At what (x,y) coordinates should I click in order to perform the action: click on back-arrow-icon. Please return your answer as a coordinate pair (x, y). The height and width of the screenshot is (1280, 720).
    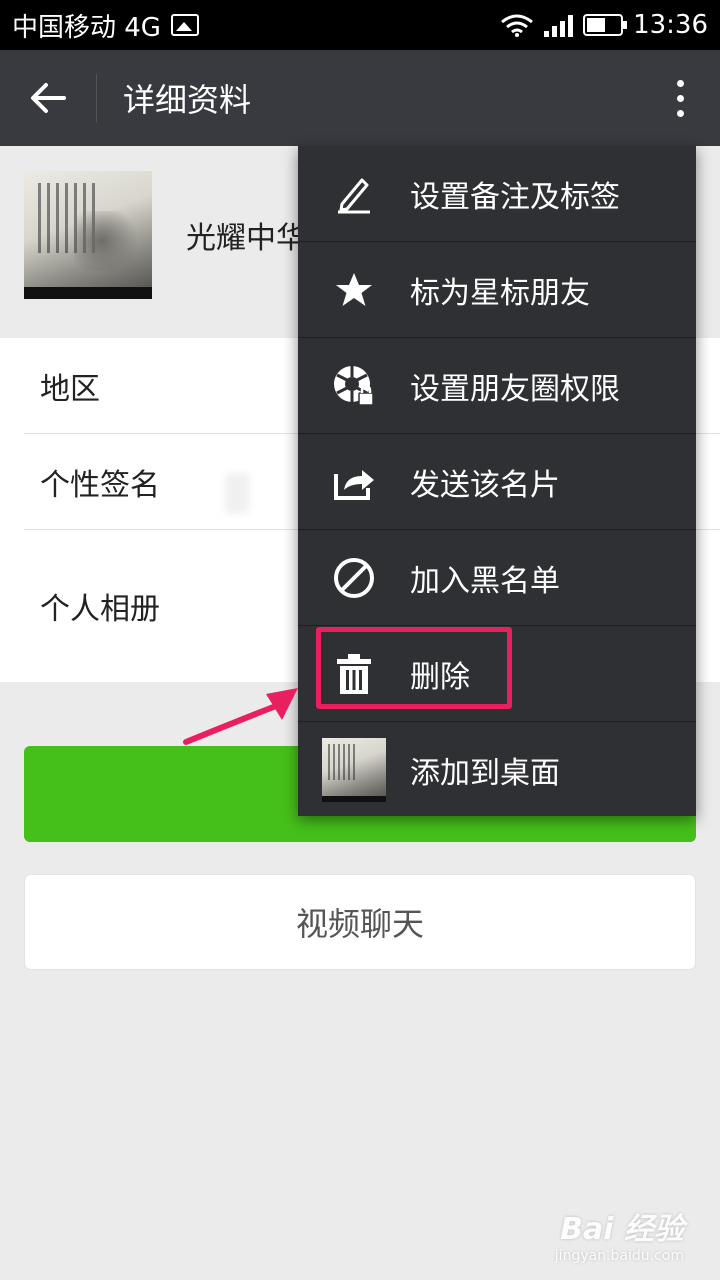
    Looking at the image, I should click on (48, 98).